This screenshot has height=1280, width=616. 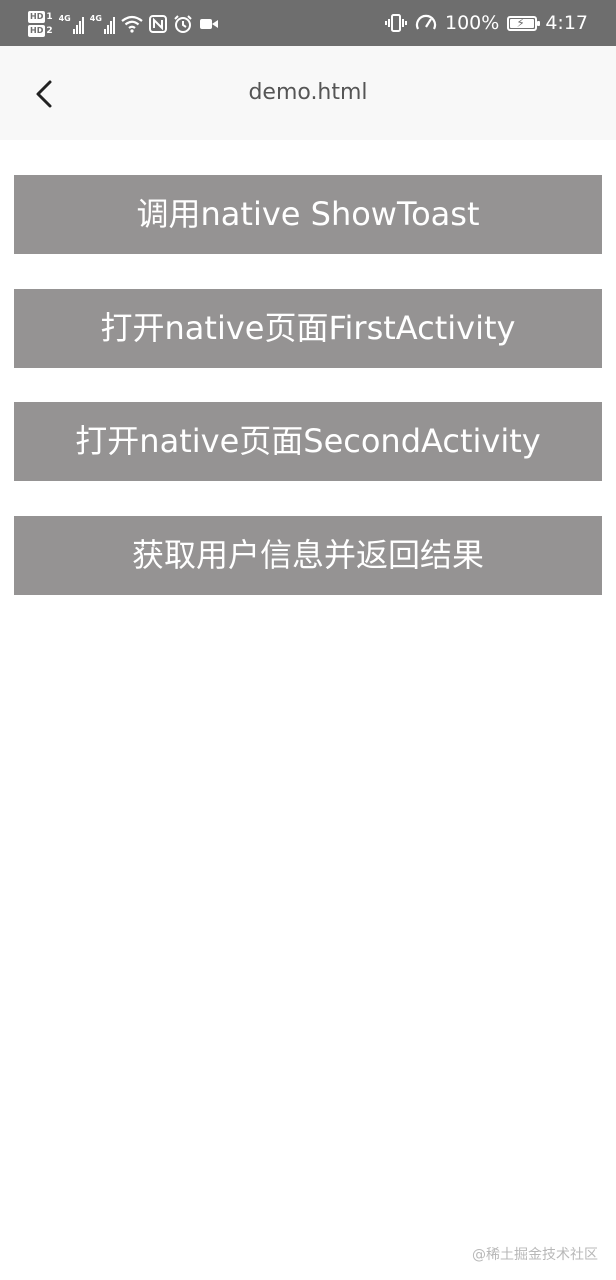 I want to click on signal-icon-2: 4G, so click(x=102, y=24).